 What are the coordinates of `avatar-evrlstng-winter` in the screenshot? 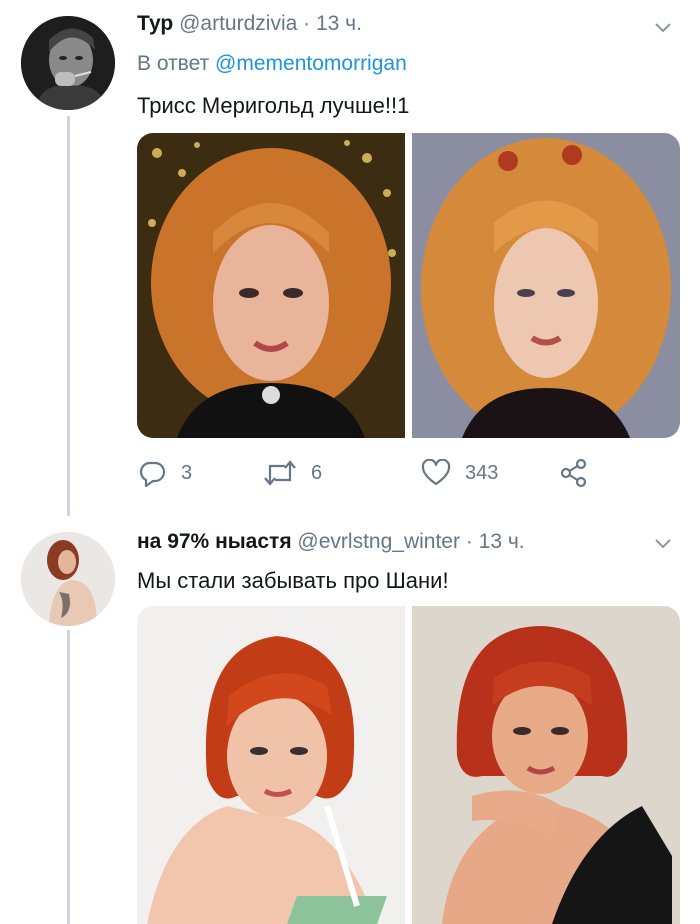 It's located at (68, 579).